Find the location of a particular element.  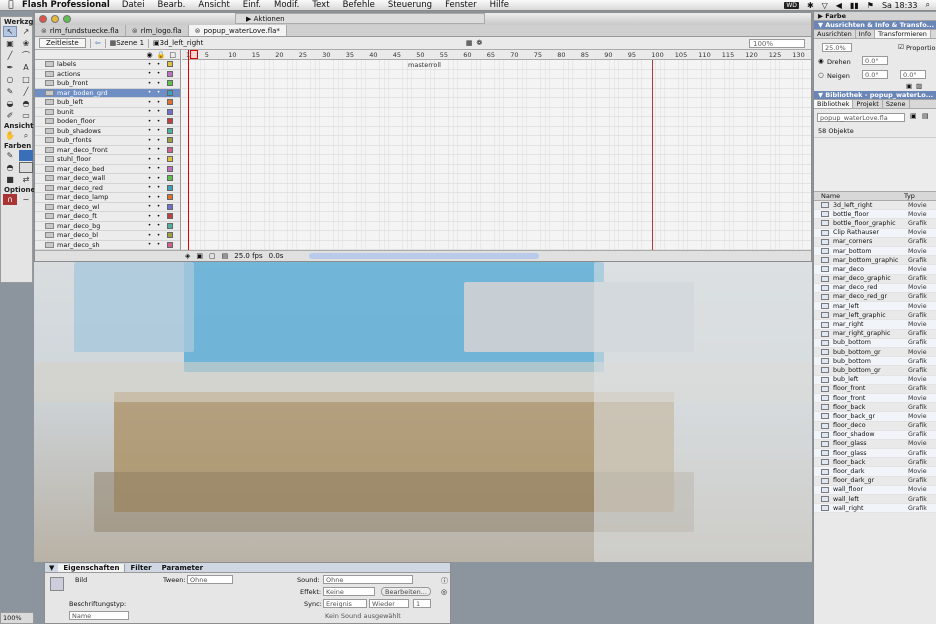

menu-befehle: Befehle is located at coordinates (359, 5).